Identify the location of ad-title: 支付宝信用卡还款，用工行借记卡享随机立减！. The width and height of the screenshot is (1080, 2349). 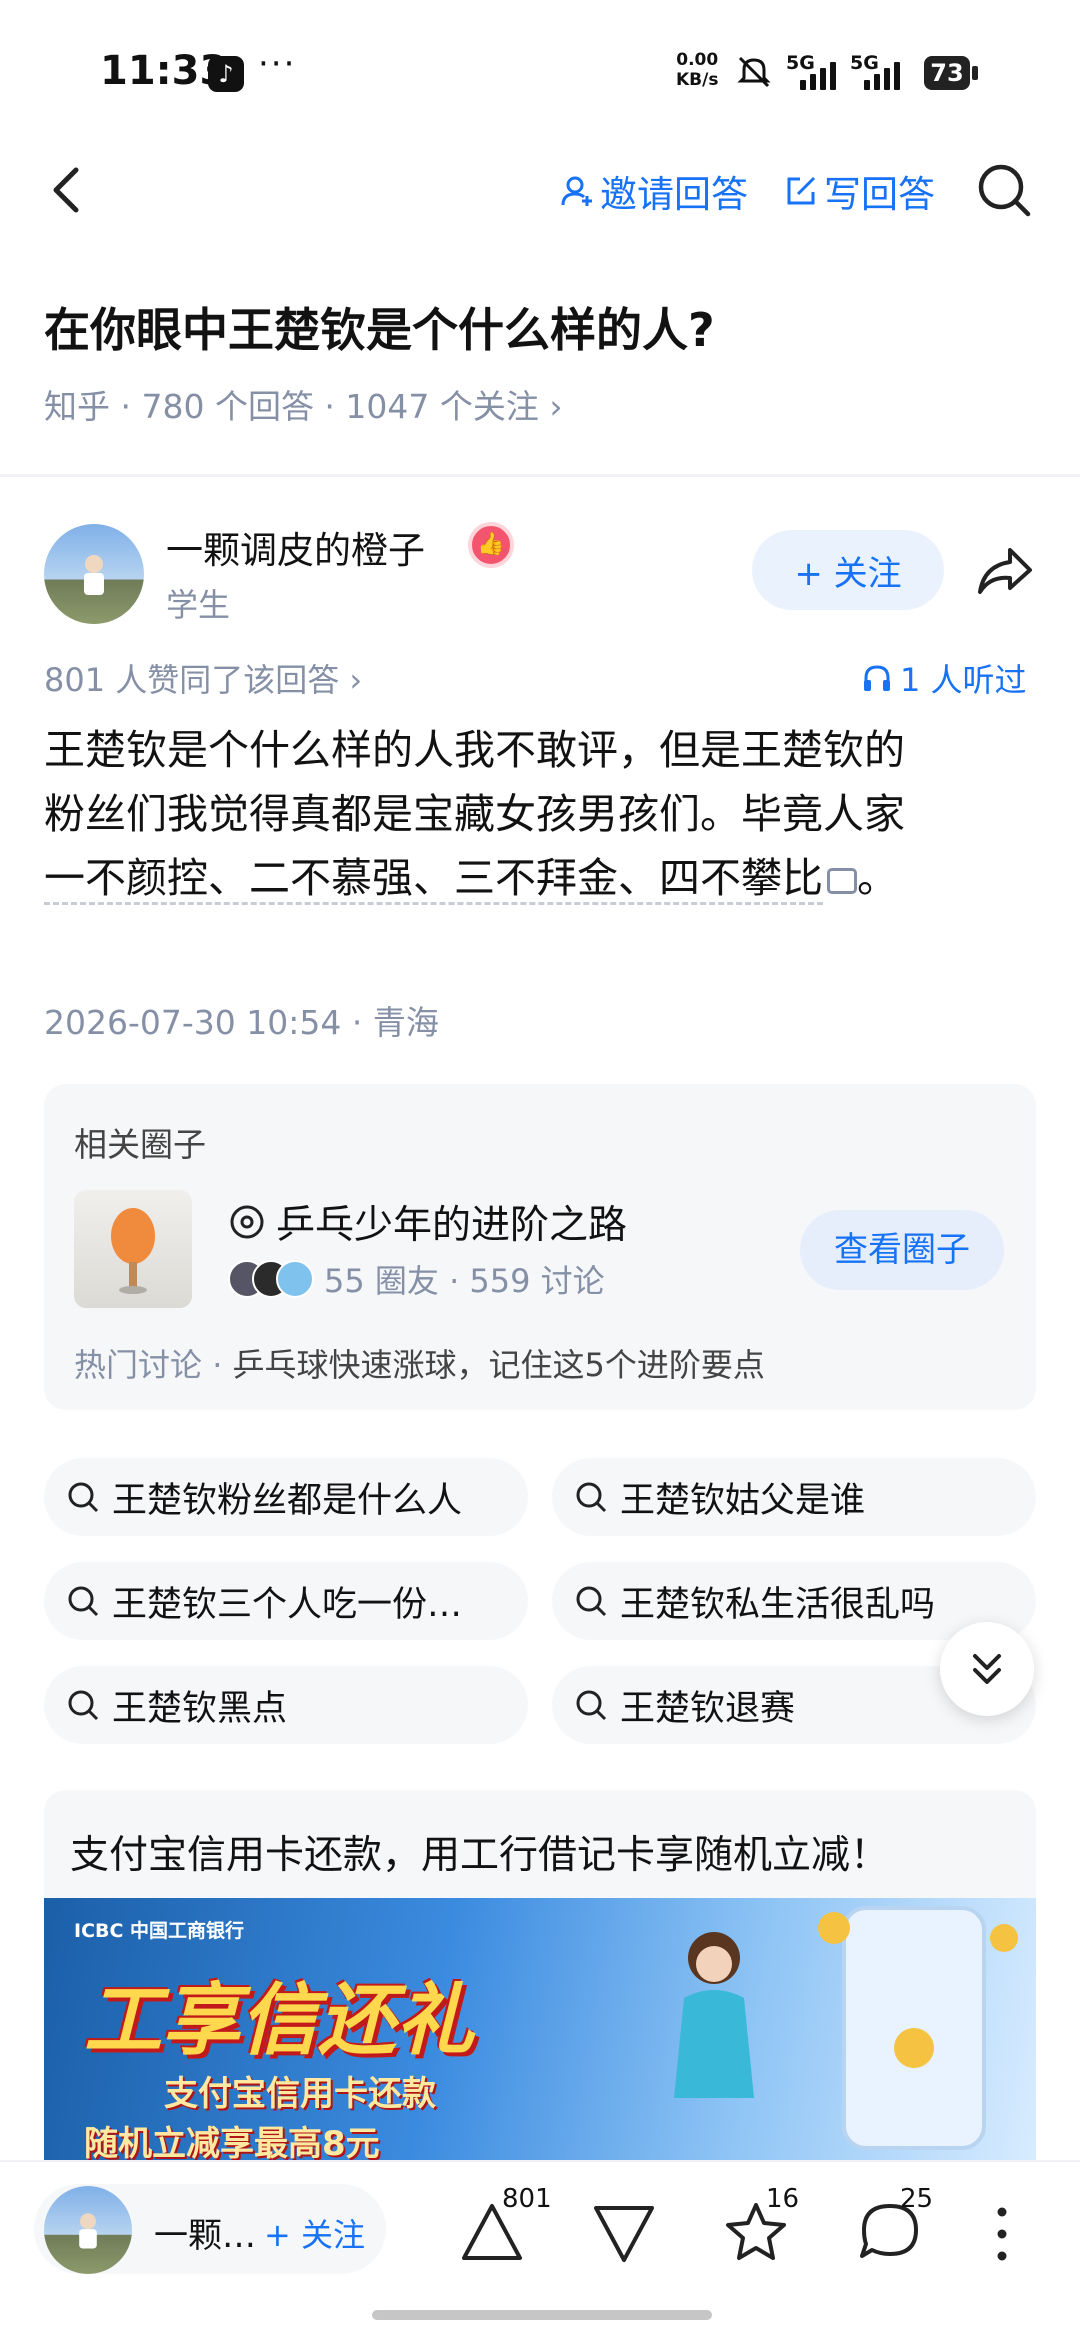
(479, 1852).